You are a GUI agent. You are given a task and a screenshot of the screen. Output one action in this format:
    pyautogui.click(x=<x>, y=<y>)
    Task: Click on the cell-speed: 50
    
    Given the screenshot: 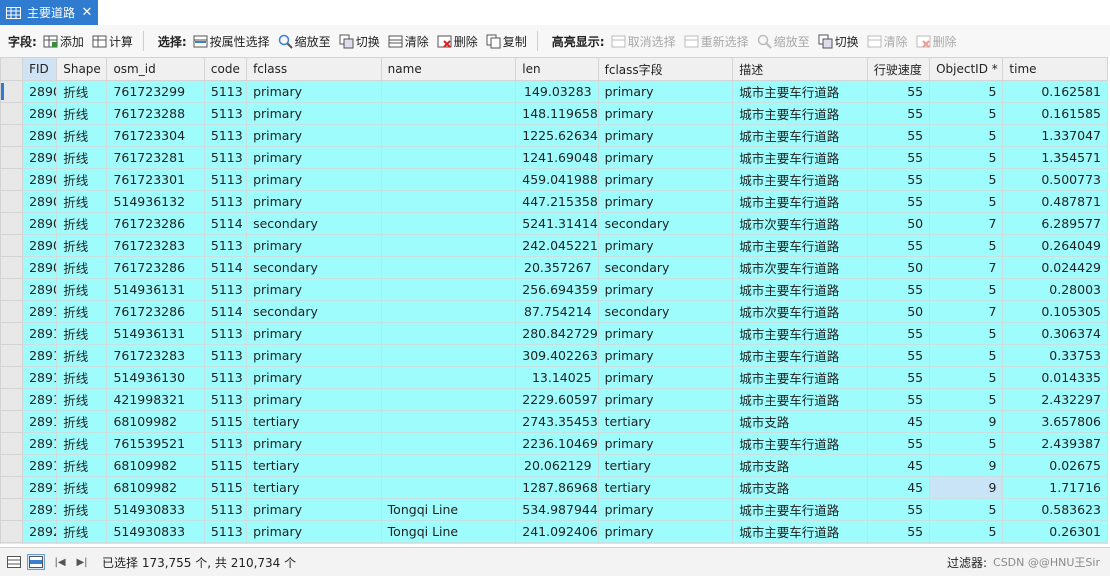 What is the action you would take?
    pyautogui.click(x=898, y=223)
    